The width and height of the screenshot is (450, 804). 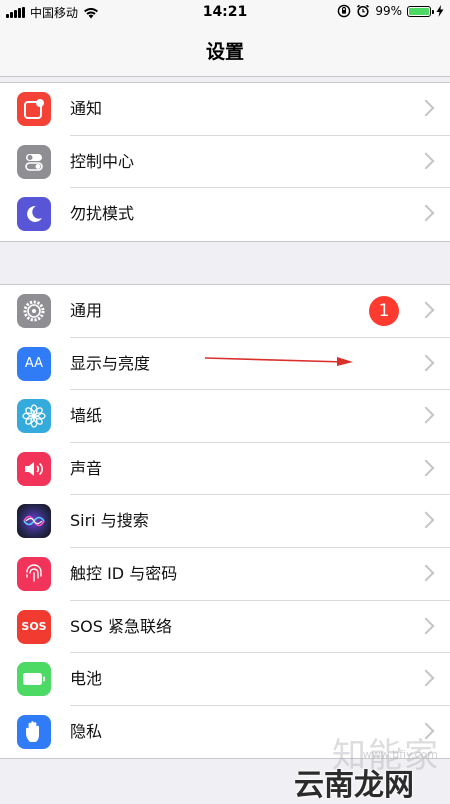 I want to click on settings-row-touch-id-passcode: 触控 ID 与密码, so click(x=225, y=574).